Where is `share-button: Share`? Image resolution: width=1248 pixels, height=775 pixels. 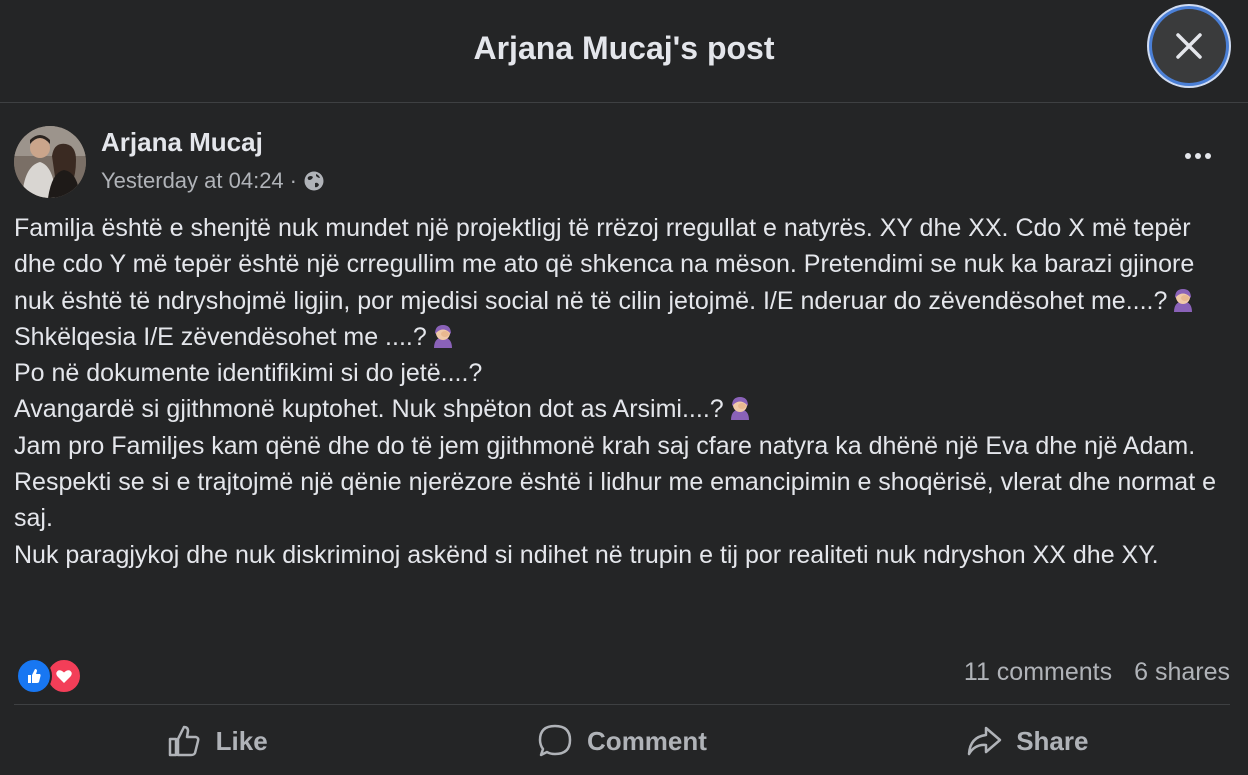
share-button: Share is located at coordinates (1027, 741).